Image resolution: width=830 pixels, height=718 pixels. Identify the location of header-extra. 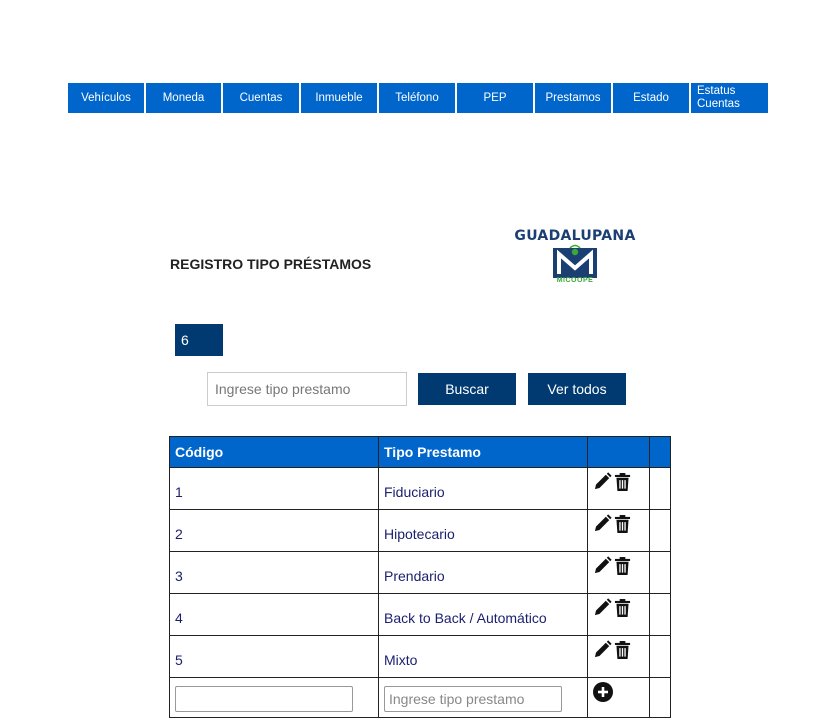
(660, 452).